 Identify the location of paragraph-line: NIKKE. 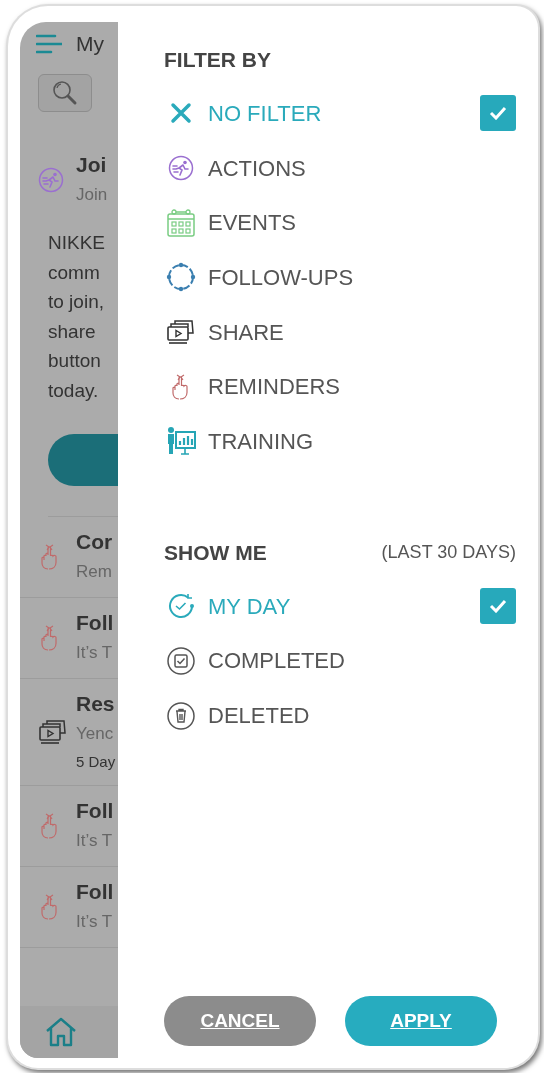
(77, 243).